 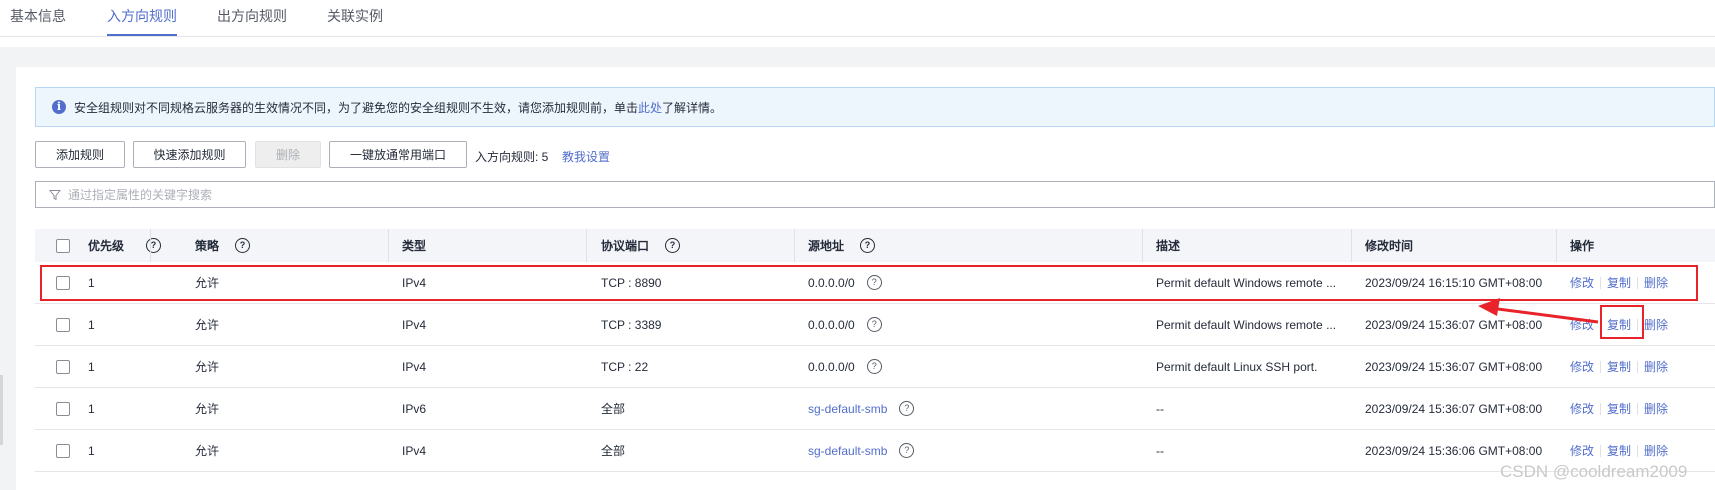 I want to click on cell-port: TCP : 22, so click(x=625, y=366).